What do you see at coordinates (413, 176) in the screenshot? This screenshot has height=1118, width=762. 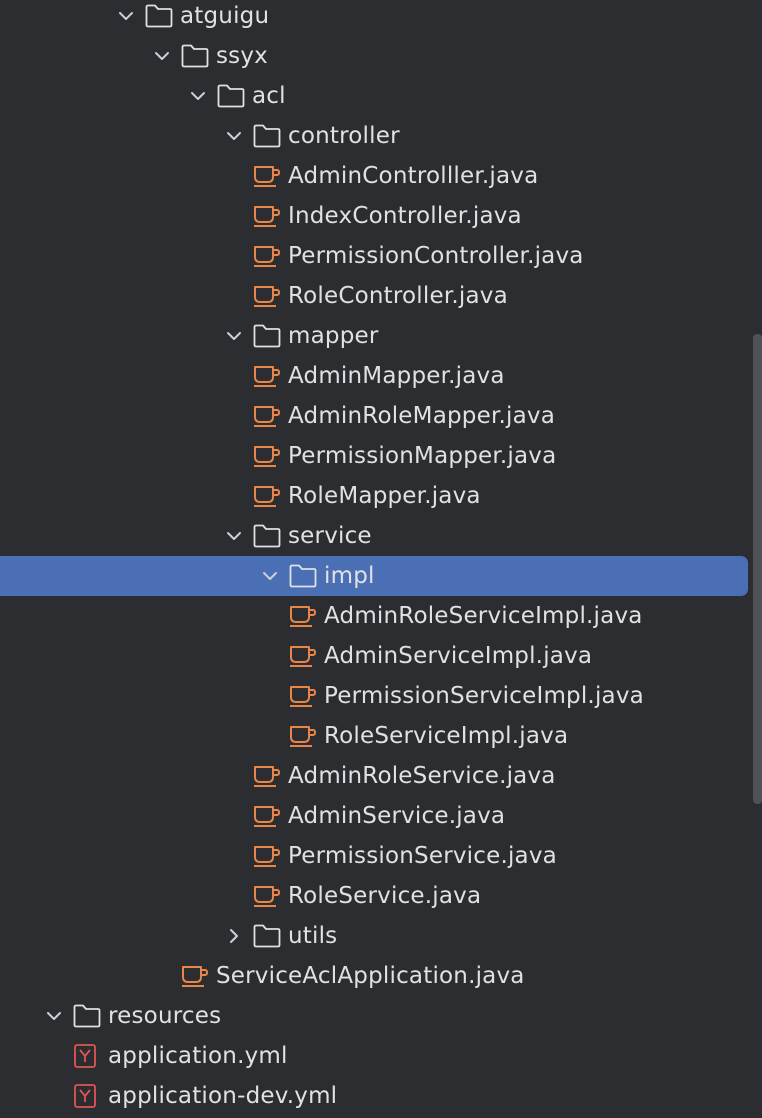 I see `tree-item-label: AdminControlller.java` at bounding box center [413, 176].